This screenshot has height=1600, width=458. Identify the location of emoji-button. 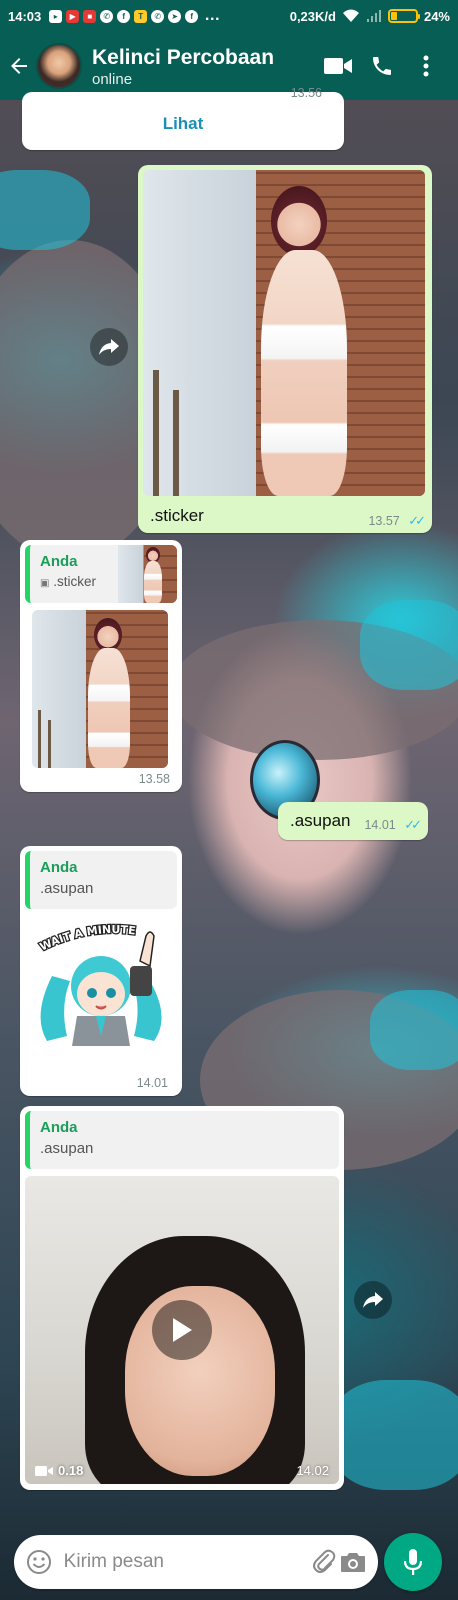
(39, 1562).